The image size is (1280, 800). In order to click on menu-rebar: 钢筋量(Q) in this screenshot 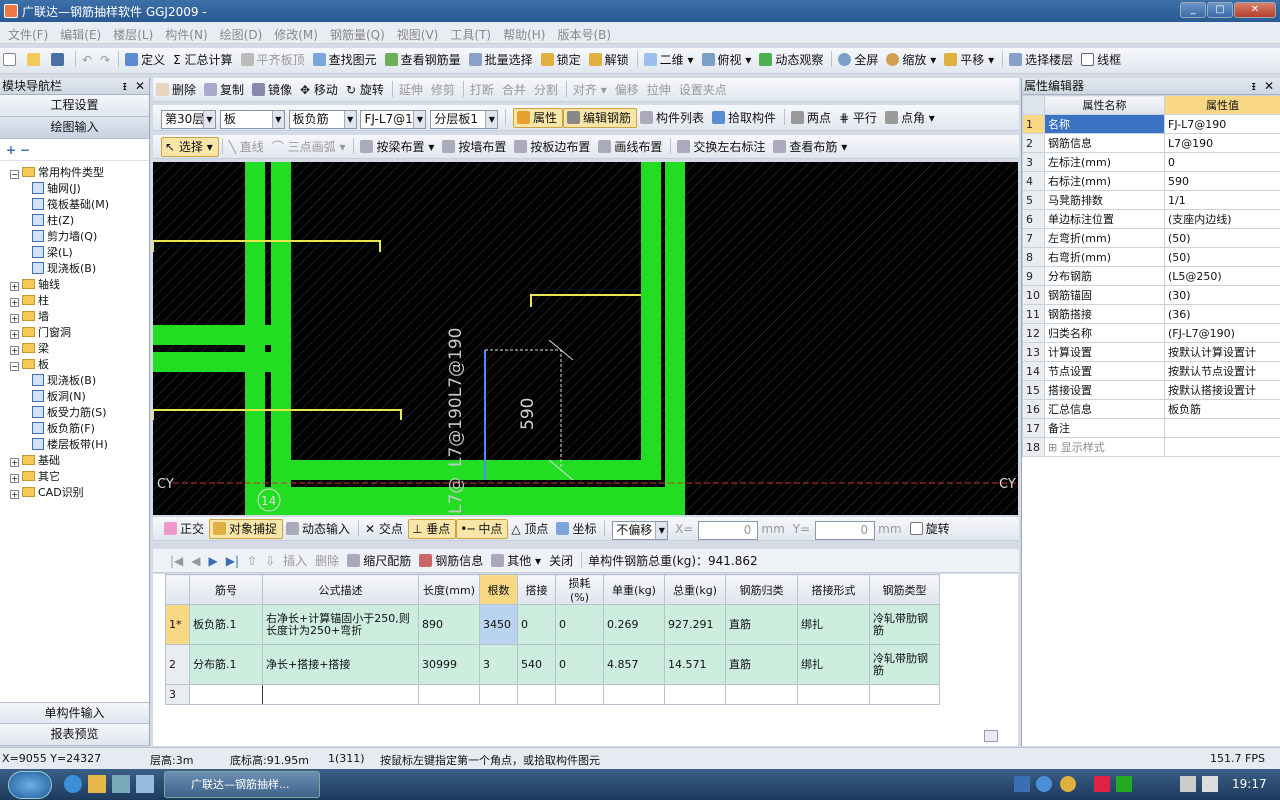, I will do `click(355, 32)`.